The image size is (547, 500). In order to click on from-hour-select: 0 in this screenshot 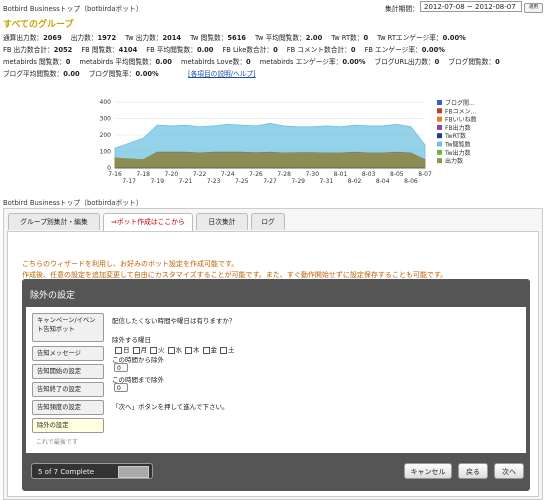, I will do `click(121, 367)`.